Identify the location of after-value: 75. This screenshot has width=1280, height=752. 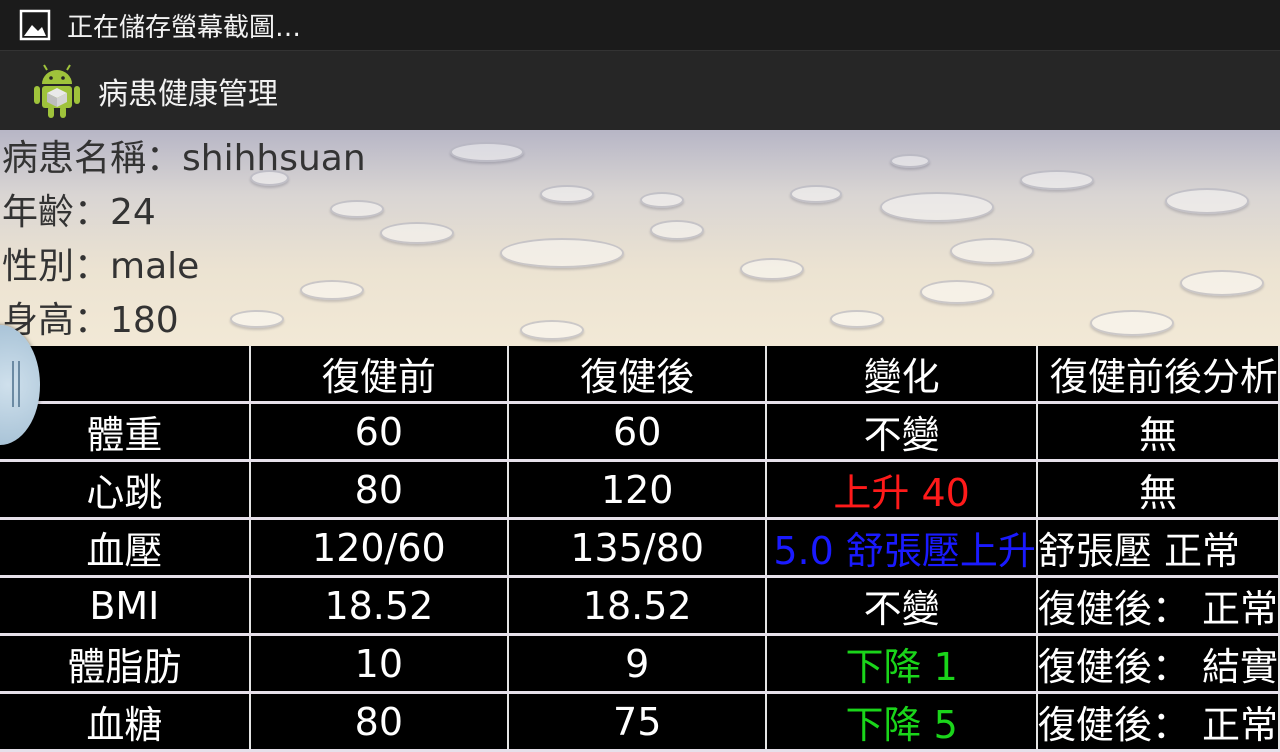
(638, 722).